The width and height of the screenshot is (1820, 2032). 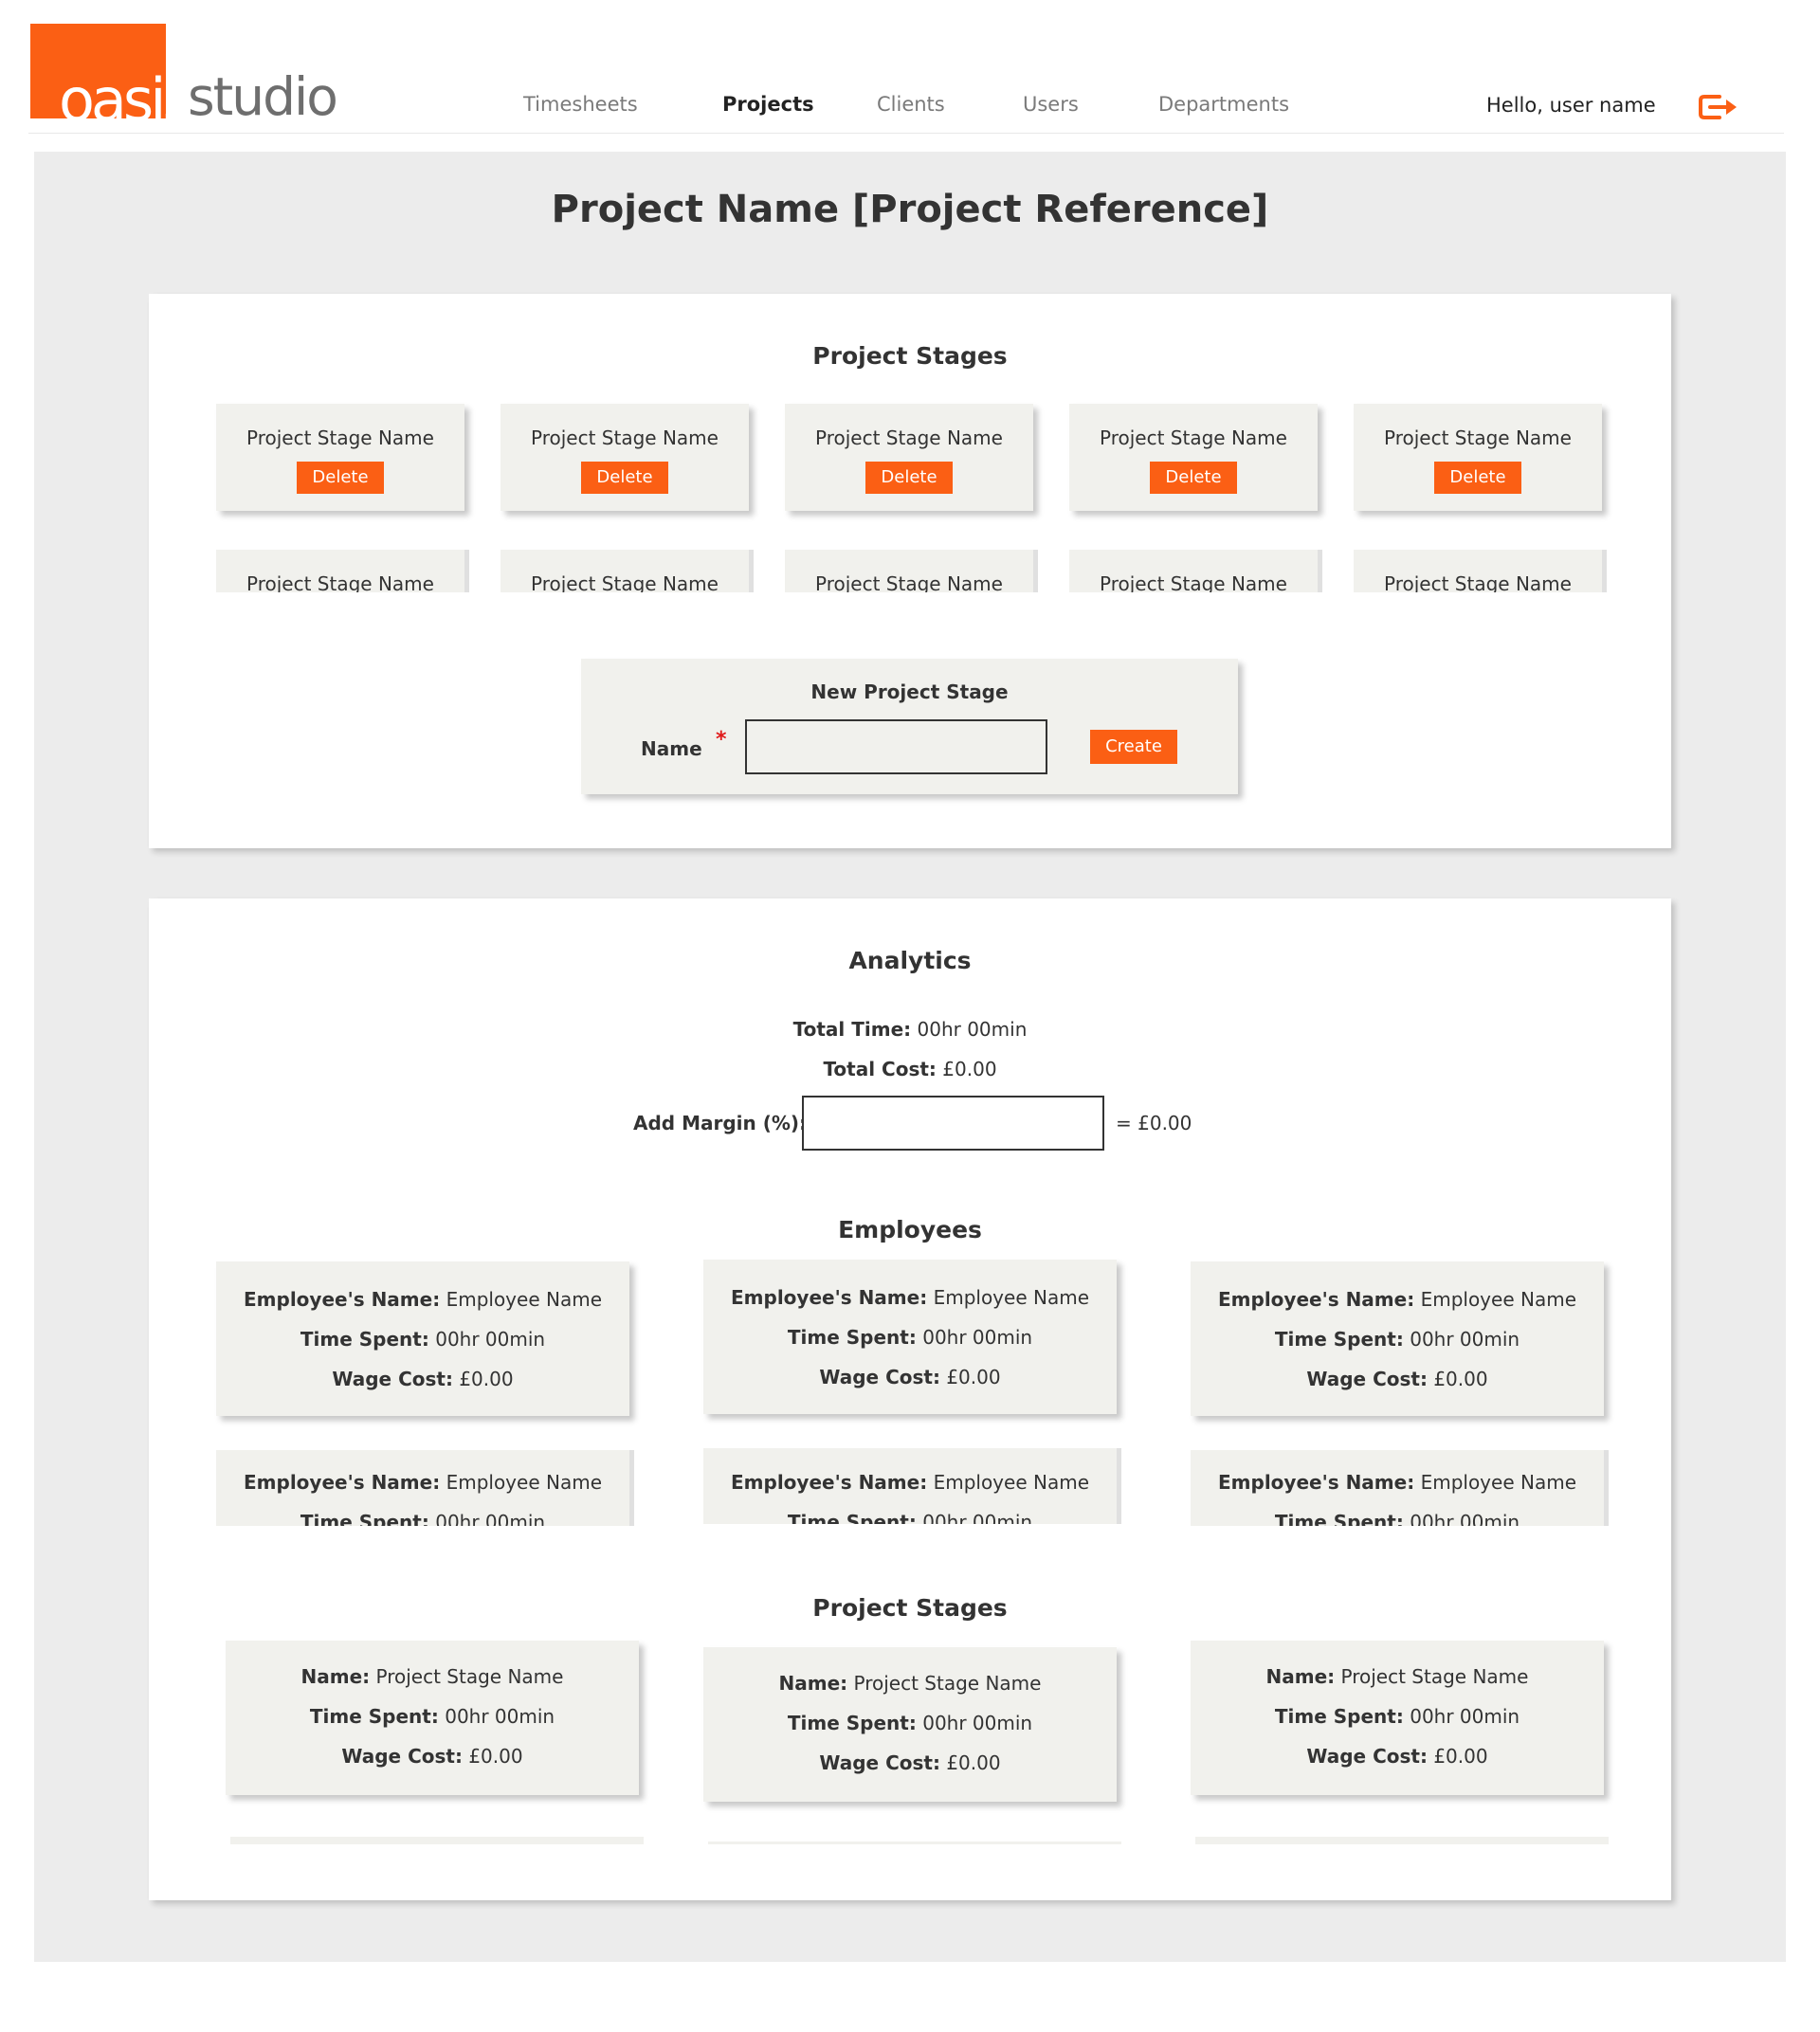 What do you see at coordinates (910, 960) in the screenshot?
I see `analytics-heading: Analytics` at bounding box center [910, 960].